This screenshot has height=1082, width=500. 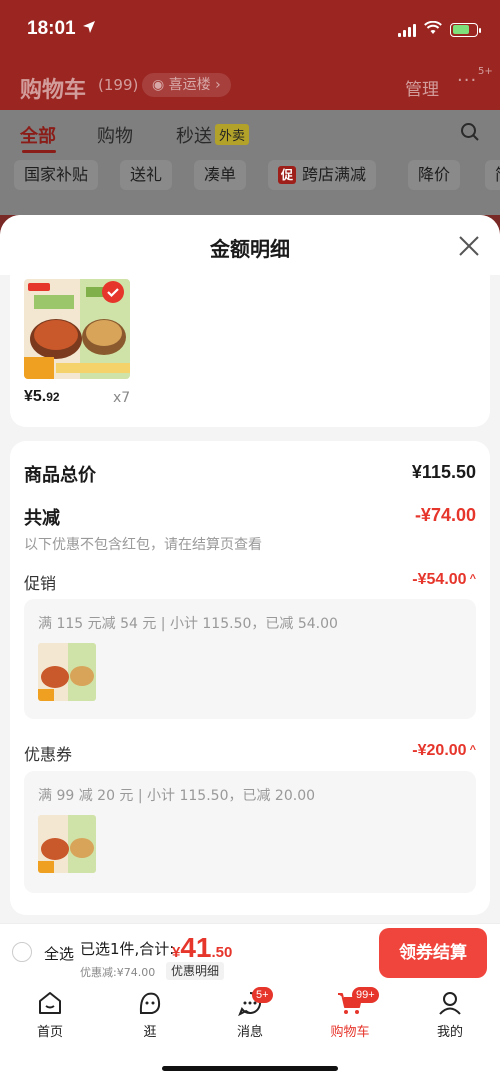 What do you see at coordinates (470, 132) in the screenshot?
I see `search-icon` at bounding box center [470, 132].